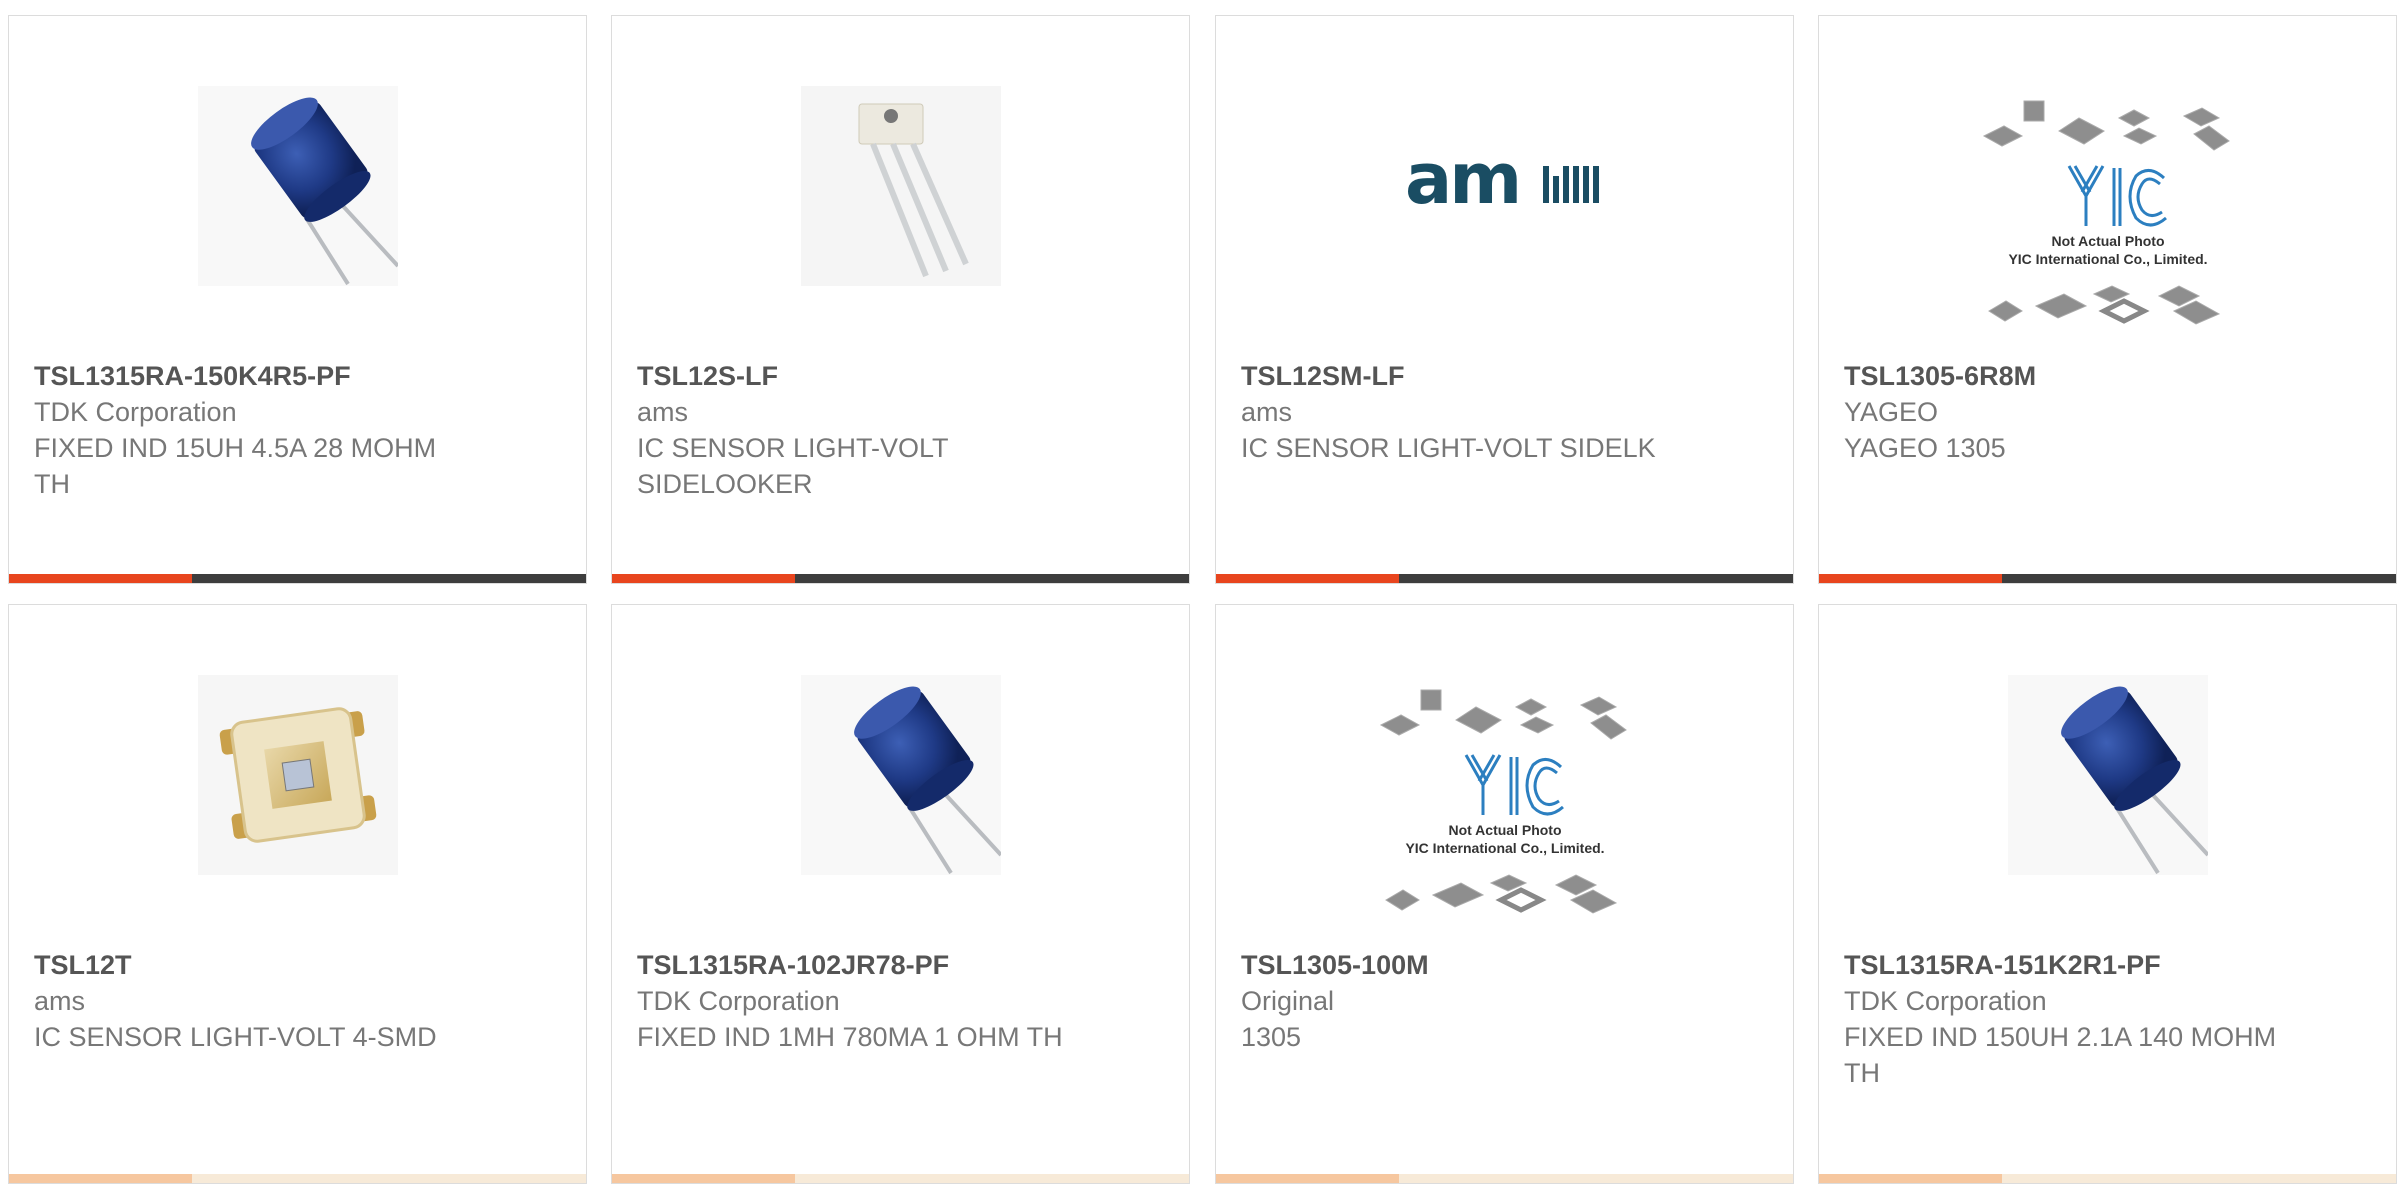 The width and height of the screenshot is (2400, 1184). Describe the element at coordinates (793, 466) in the screenshot. I see `description: IC SENSOR LIGHT-VOLT SIDELOOKER` at that location.